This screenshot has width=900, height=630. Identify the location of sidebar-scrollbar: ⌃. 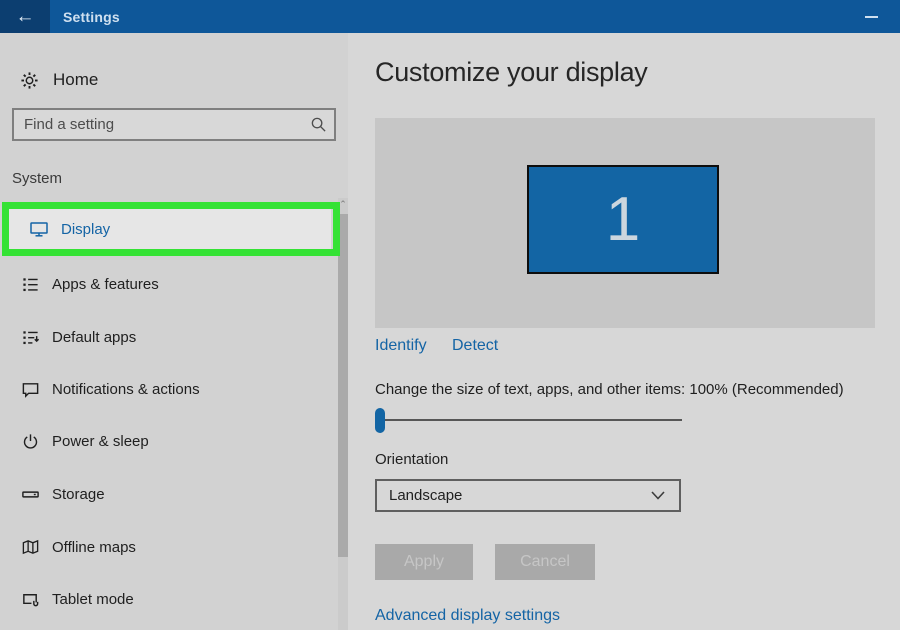
(343, 414).